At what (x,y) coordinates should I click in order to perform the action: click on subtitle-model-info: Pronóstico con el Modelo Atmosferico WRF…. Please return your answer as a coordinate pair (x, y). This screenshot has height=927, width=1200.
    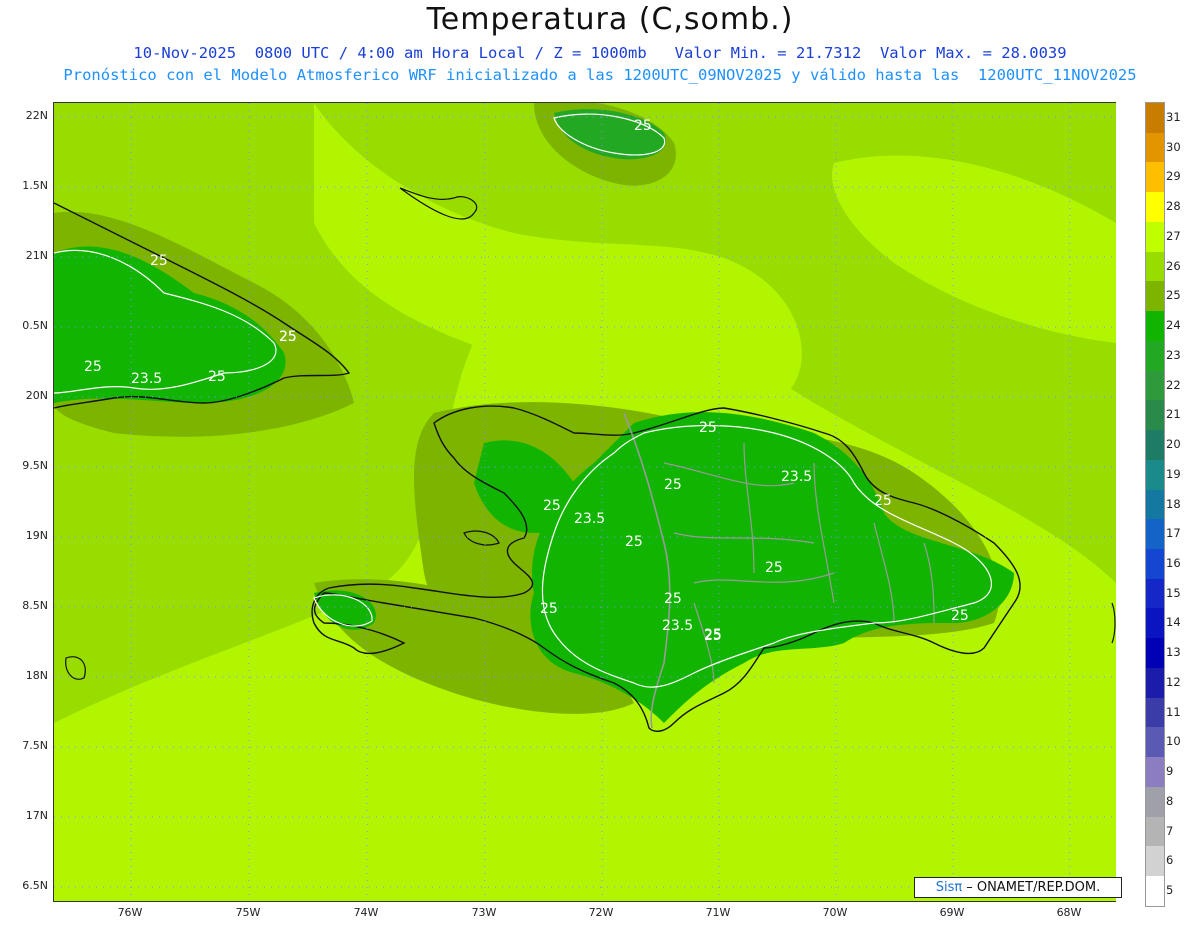
    Looking at the image, I should click on (600, 75).